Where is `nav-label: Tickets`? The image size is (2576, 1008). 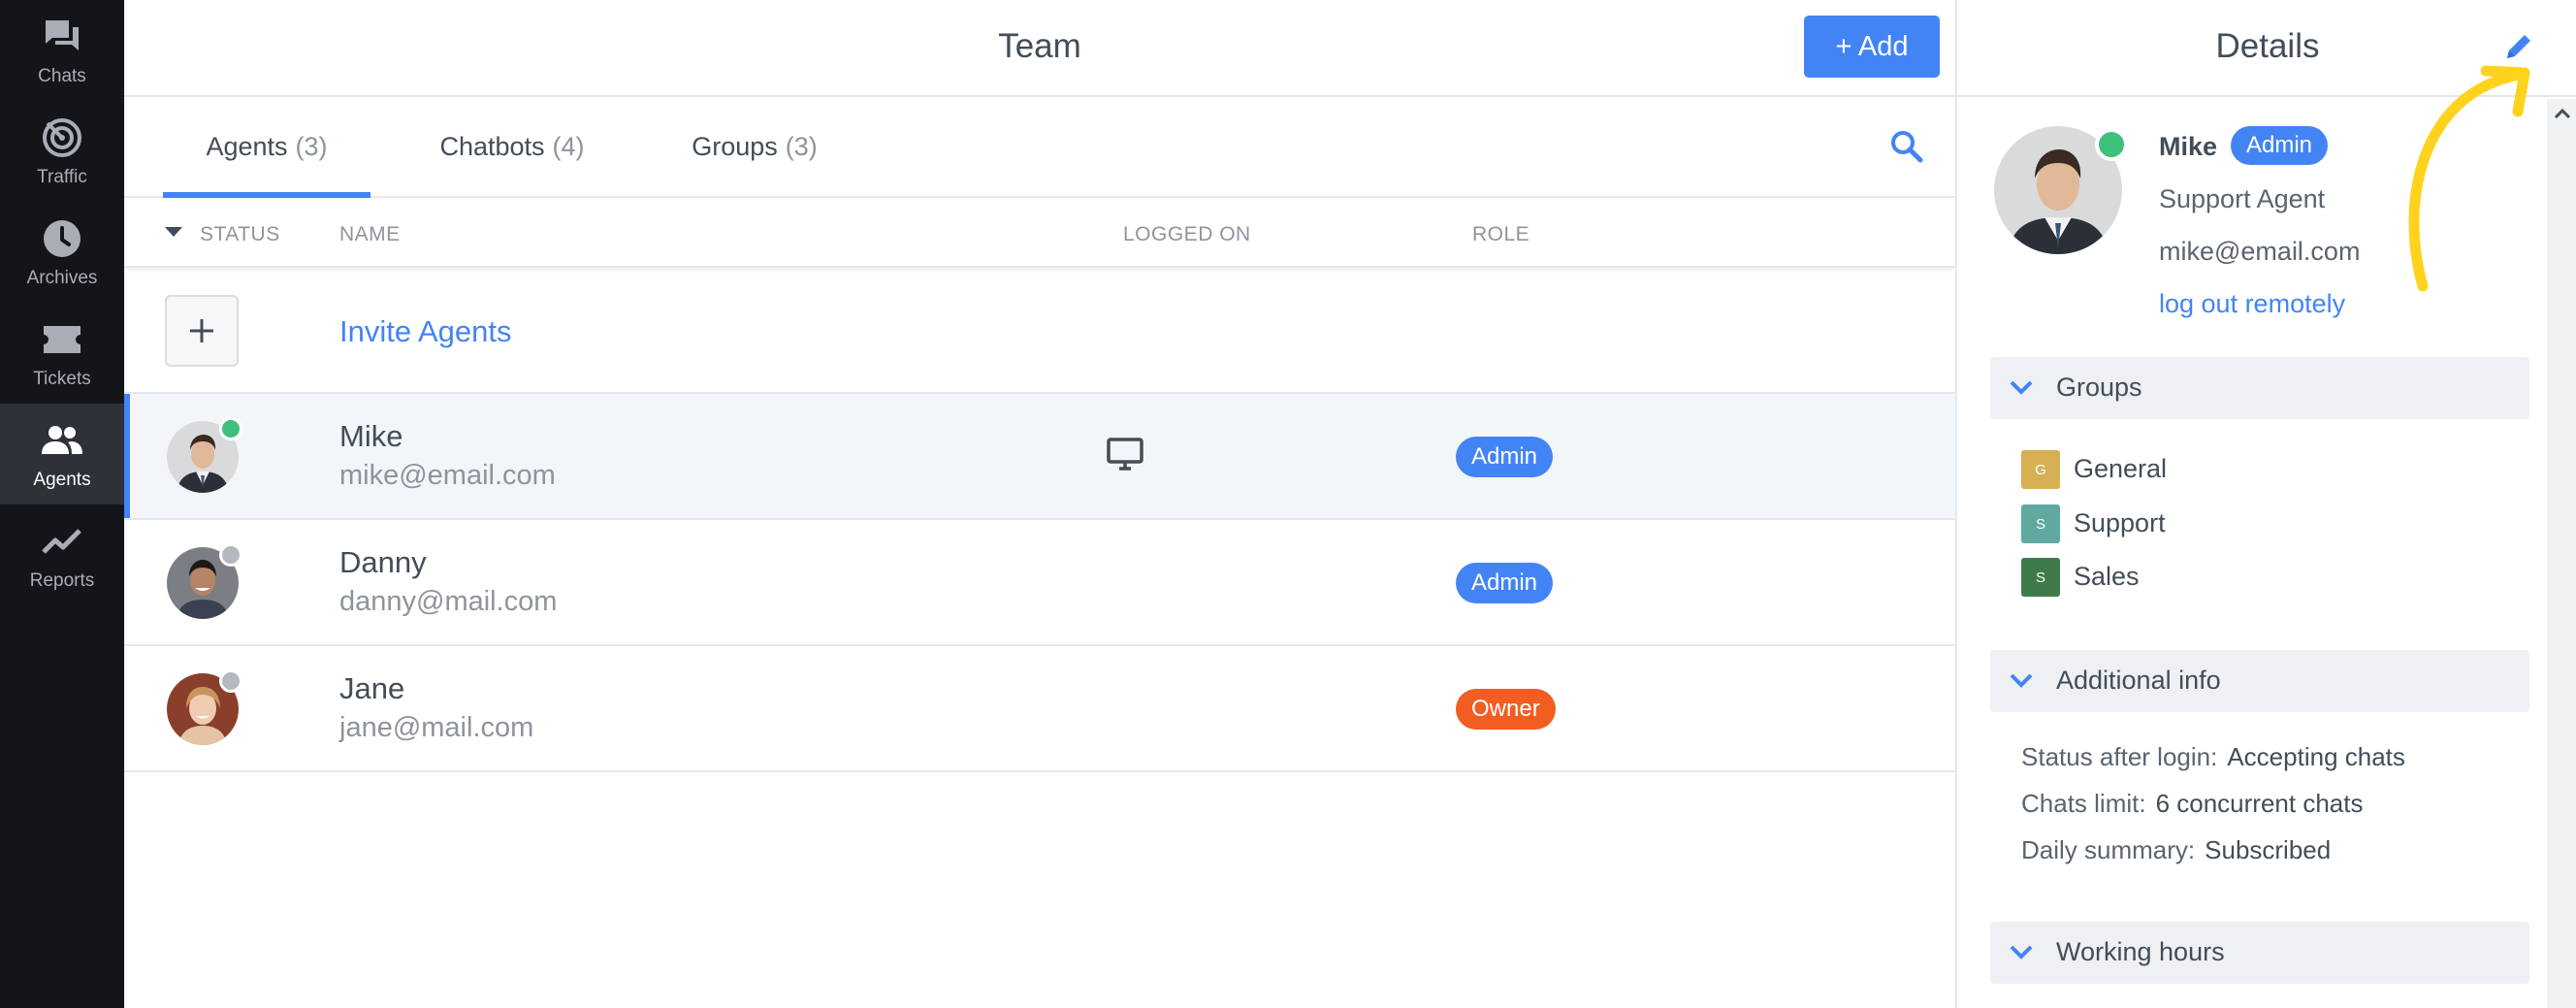
nav-label: Tickets is located at coordinates (62, 379).